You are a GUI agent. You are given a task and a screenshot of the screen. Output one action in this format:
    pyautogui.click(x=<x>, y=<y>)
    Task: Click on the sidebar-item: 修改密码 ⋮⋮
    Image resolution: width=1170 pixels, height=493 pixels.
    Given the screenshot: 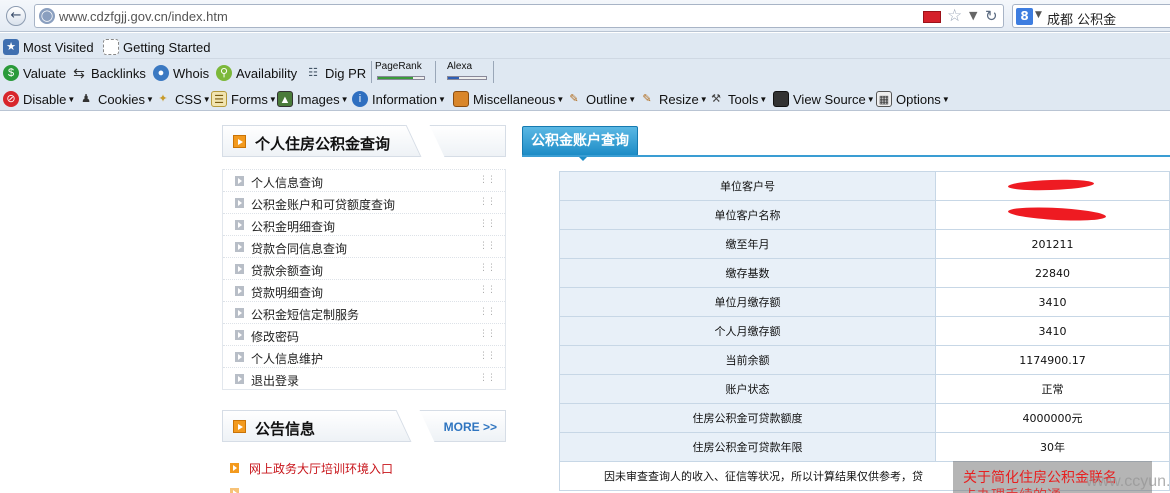 What is the action you would take?
    pyautogui.click(x=364, y=334)
    